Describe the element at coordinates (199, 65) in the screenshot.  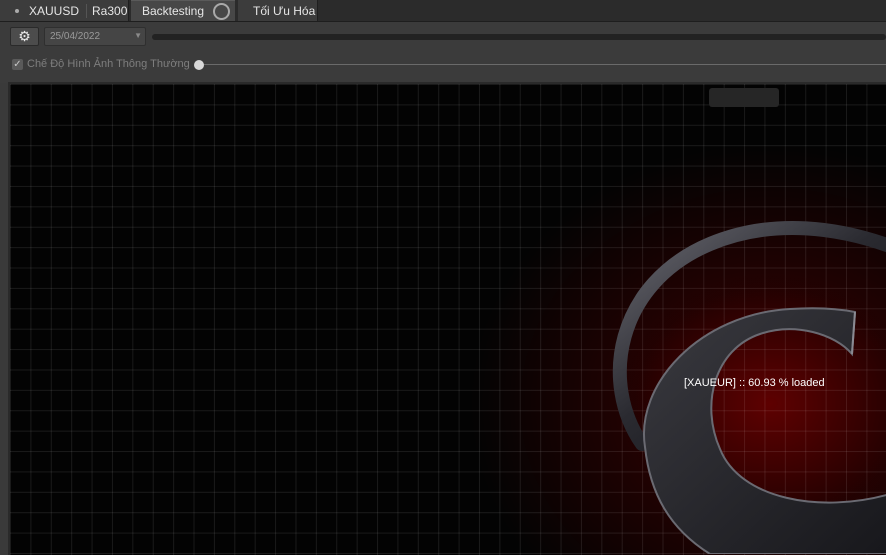
I see `speed-slider-thumb` at that location.